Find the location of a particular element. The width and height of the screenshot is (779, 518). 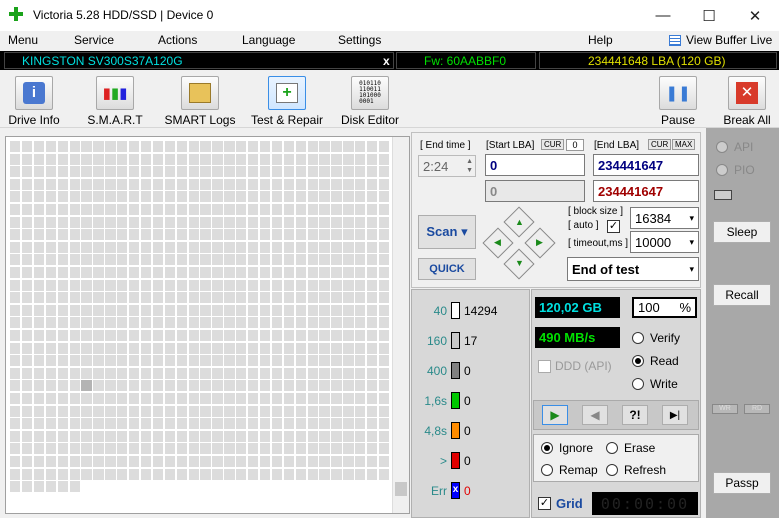

block-size-select: 16384 ▾ is located at coordinates (664, 218).